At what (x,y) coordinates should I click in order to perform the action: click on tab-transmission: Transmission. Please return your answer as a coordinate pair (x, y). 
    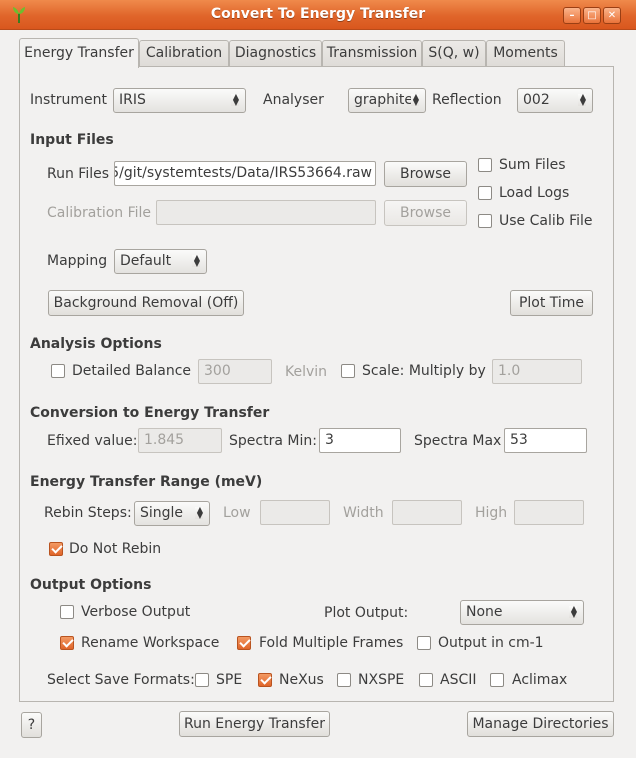
    Looking at the image, I should click on (372, 53).